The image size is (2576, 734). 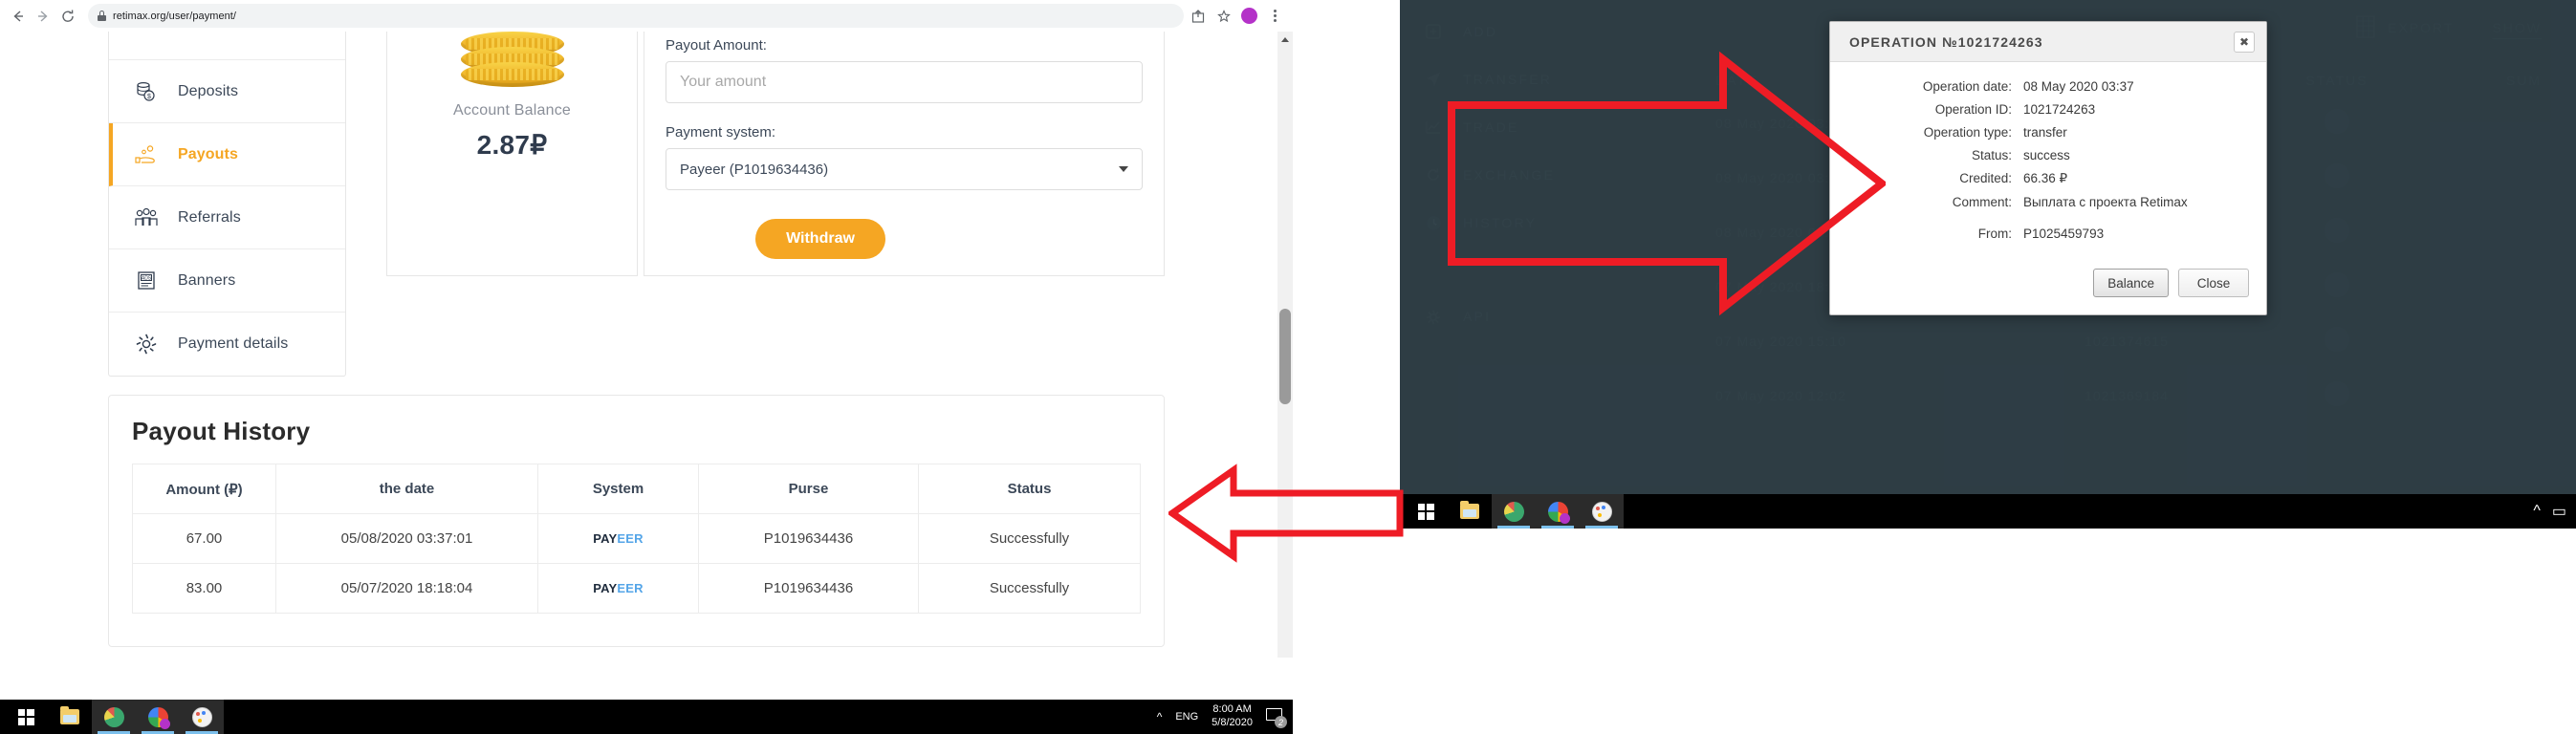 What do you see at coordinates (147, 278) in the screenshot?
I see `svg-text: ADS` at bounding box center [147, 278].